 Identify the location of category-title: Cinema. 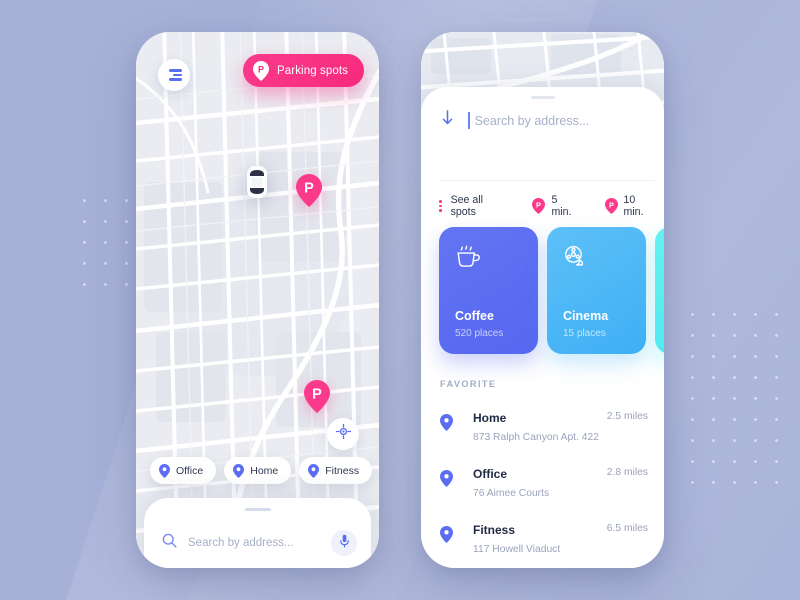
(586, 316).